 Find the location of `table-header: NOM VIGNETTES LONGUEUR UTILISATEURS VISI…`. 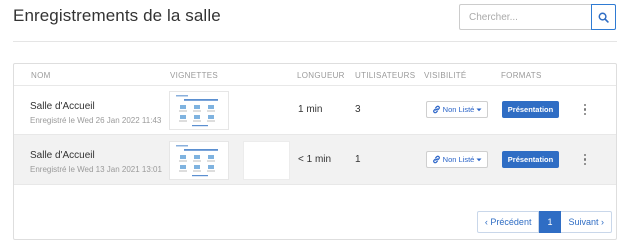

table-header: NOM VIGNETTES LONGUEUR UTILISATEURS VISI… is located at coordinates (315, 75).